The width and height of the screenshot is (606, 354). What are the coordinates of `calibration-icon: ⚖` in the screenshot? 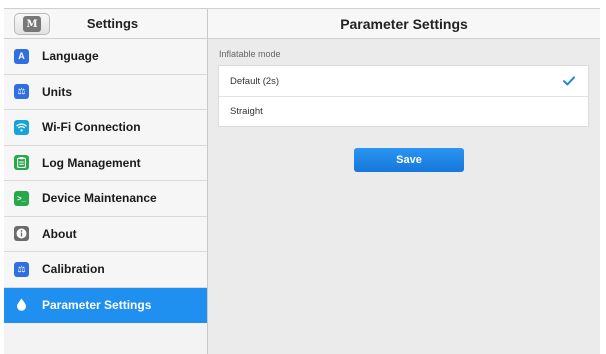 It's located at (21, 269).